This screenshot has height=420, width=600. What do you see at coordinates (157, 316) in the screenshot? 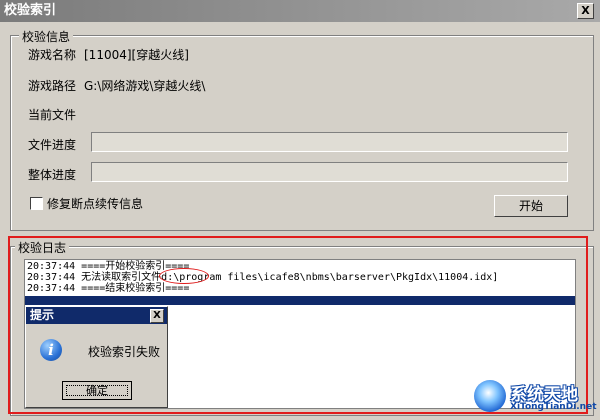
I see `dialog-close-button: X` at bounding box center [157, 316].